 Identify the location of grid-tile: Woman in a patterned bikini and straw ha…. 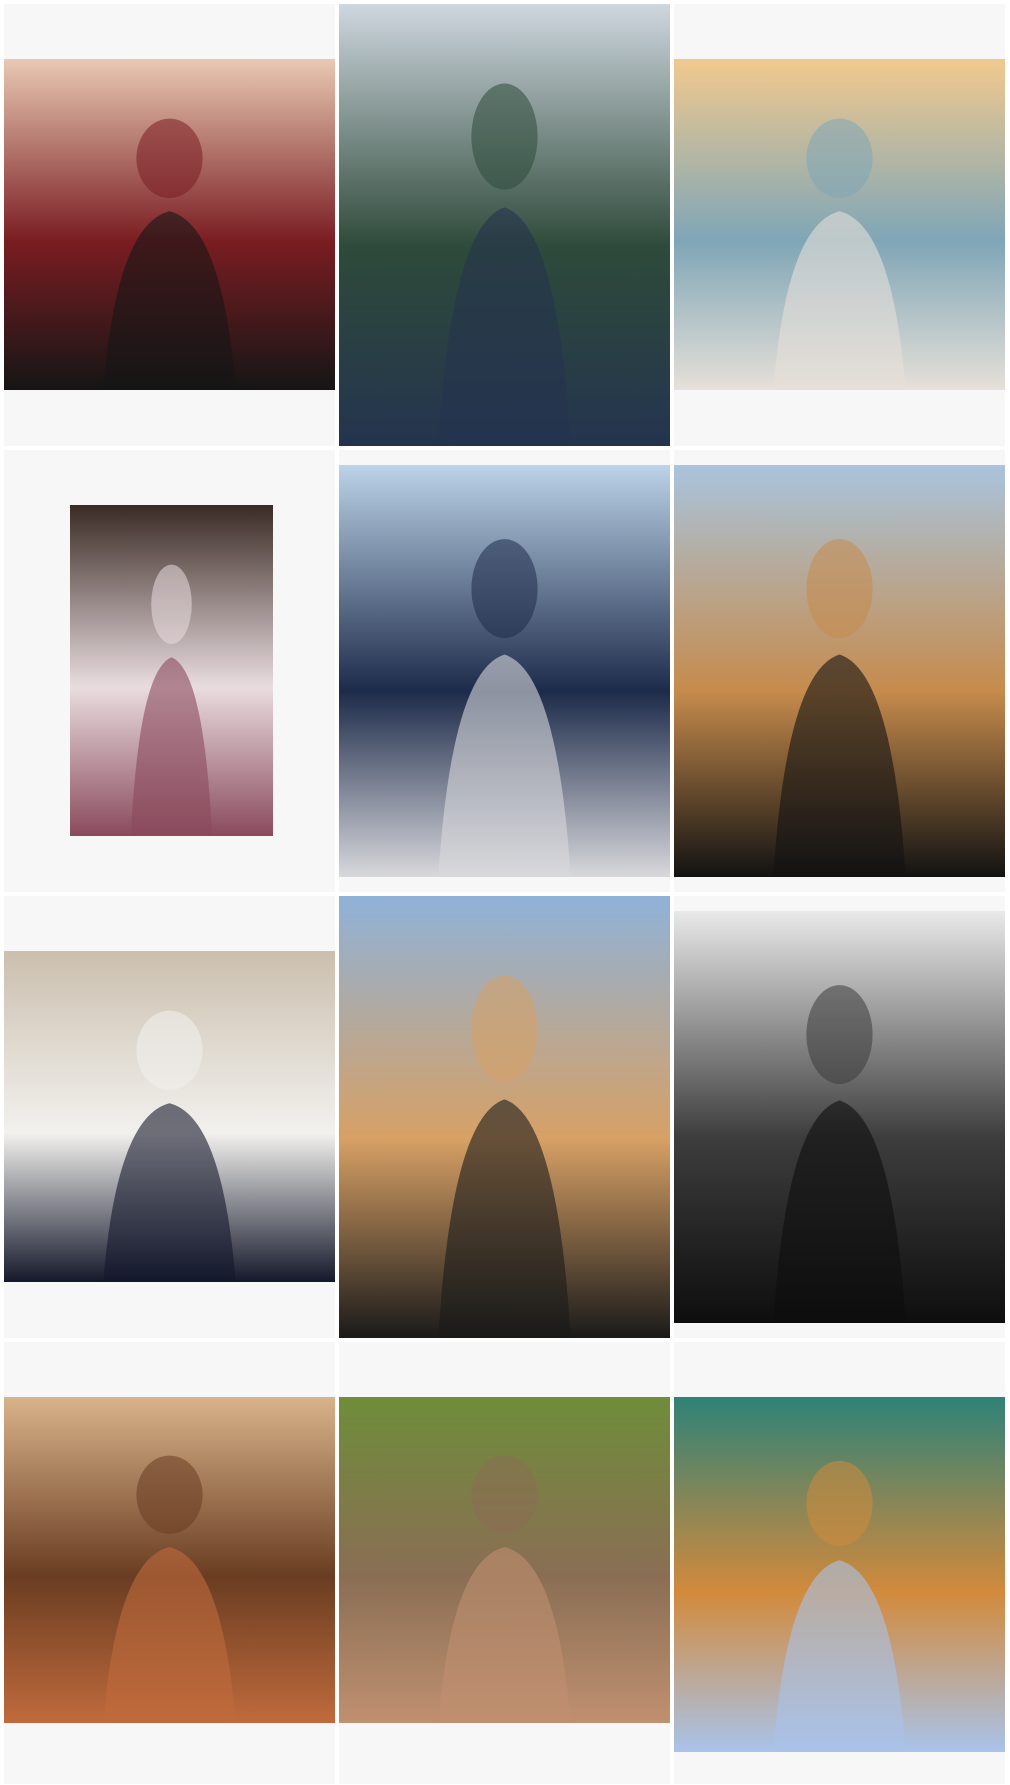
(504, 1563).